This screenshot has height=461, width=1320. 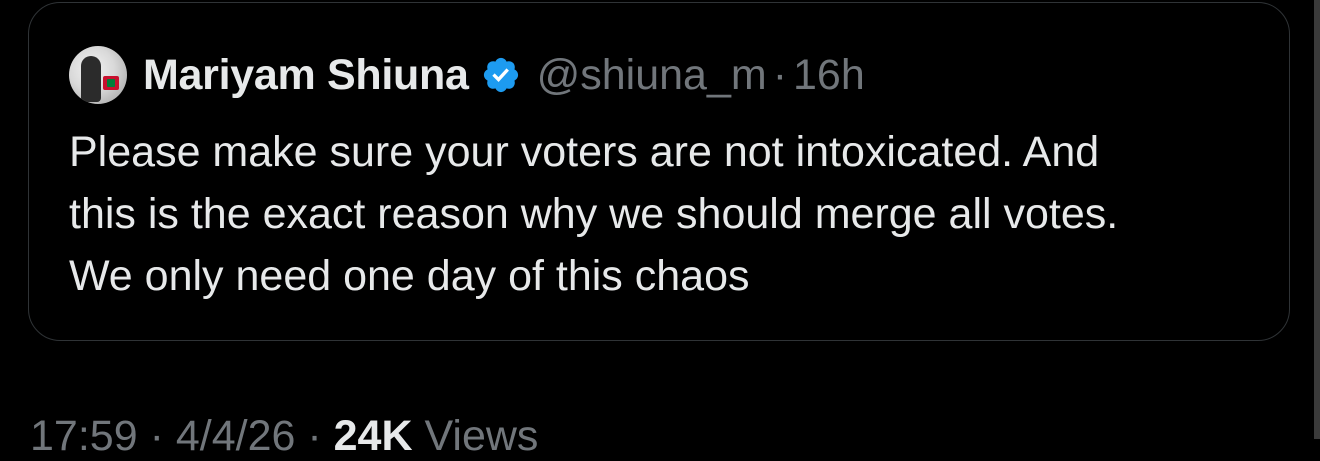 I want to click on author-name: Mariyam Shiuna, so click(x=306, y=75).